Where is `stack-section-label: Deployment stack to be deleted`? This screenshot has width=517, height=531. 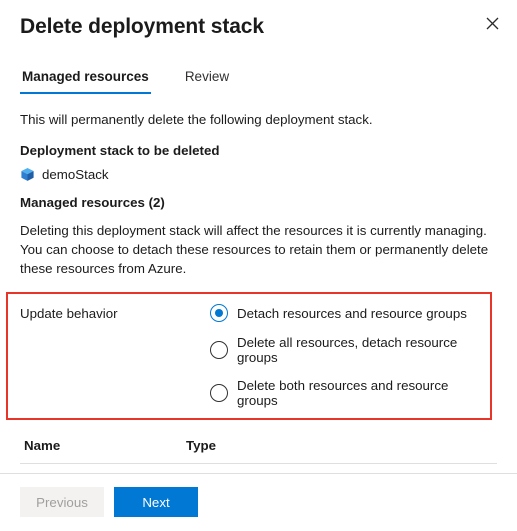
stack-section-label: Deployment stack to be deleted is located at coordinates (120, 150).